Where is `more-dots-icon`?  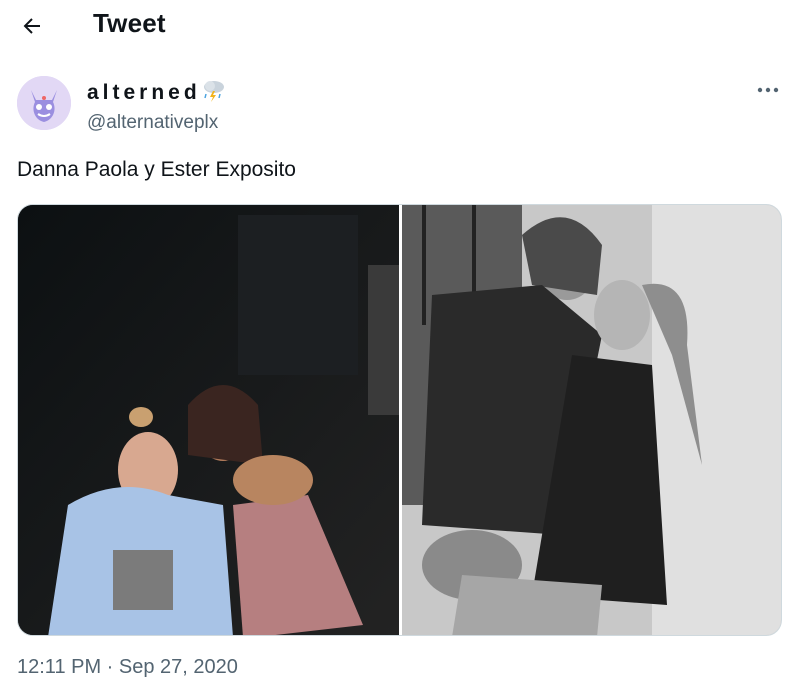 more-dots-icon is located at coordinates (768, 90).